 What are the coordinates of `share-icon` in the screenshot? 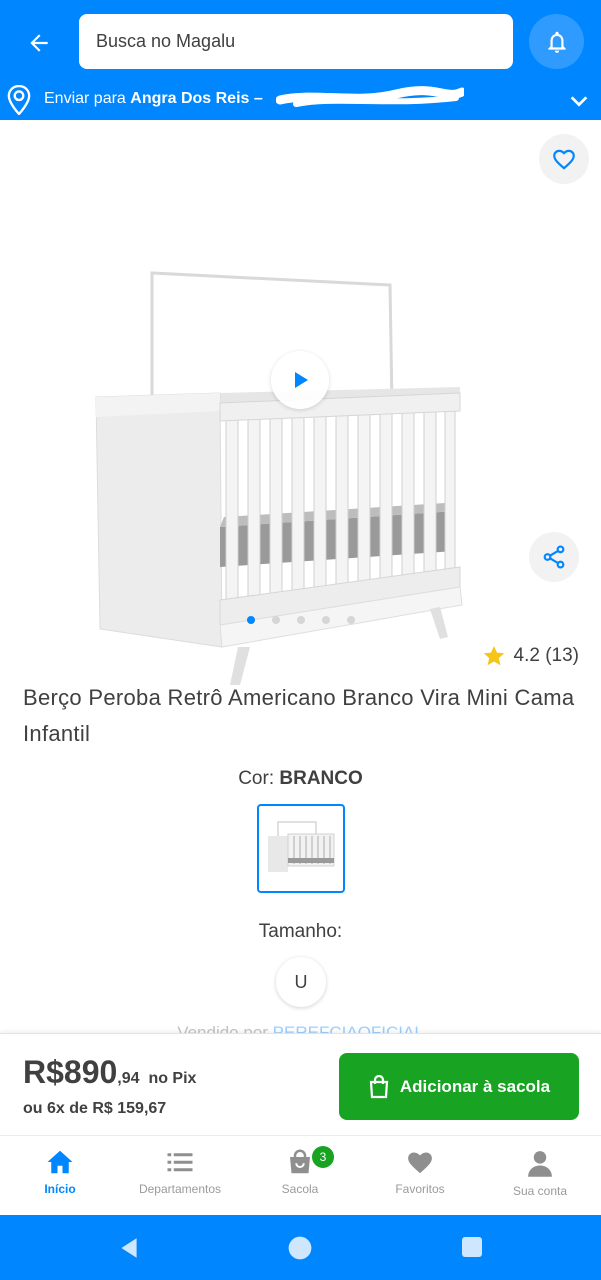 It's located at (554, 557).